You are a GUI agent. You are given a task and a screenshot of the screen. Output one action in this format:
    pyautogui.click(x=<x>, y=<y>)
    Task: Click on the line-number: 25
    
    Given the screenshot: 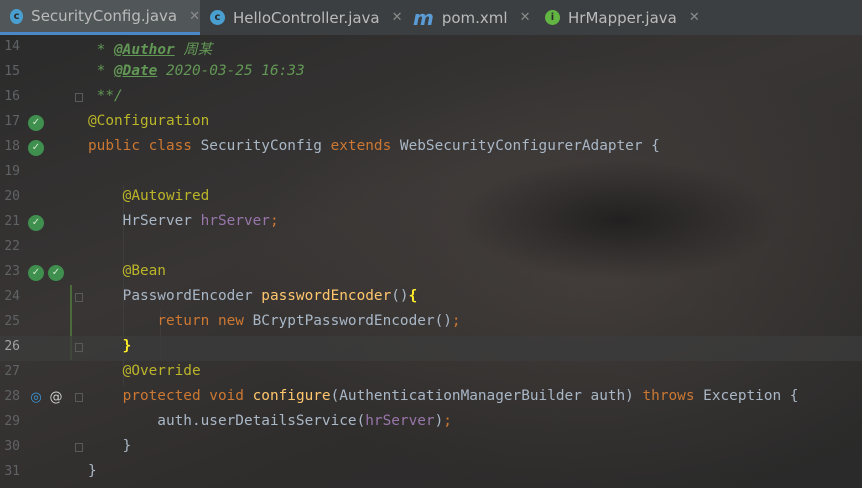 What is the action you would take?
    pyautogui.click(x=12, y=321)
    